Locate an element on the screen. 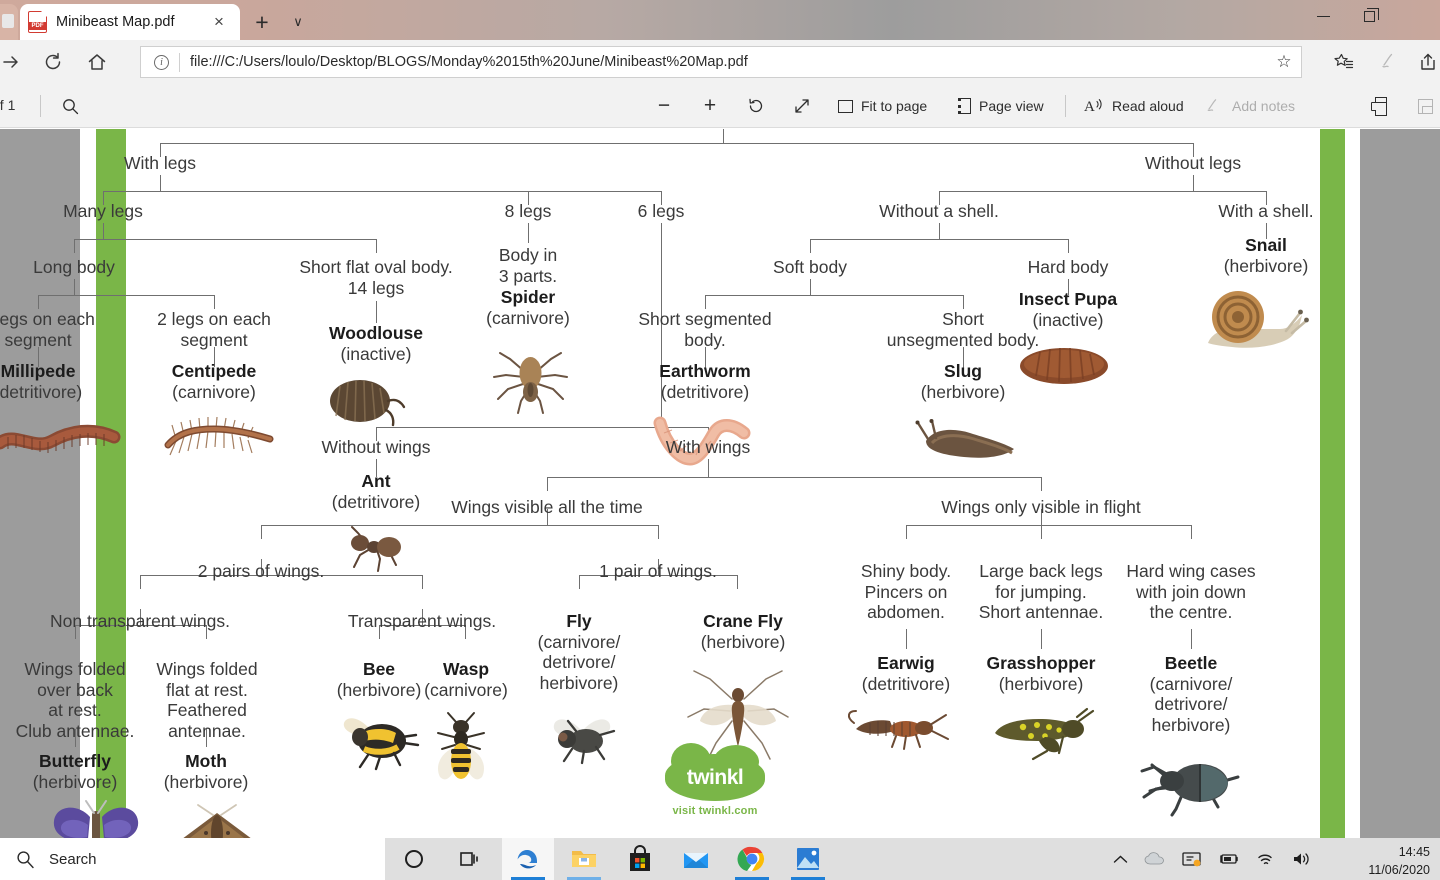 The width and height of the screenshot is (1440, 880). tab-menu-chevron-down-icon: ∨ is located at coordinates (298, 22).